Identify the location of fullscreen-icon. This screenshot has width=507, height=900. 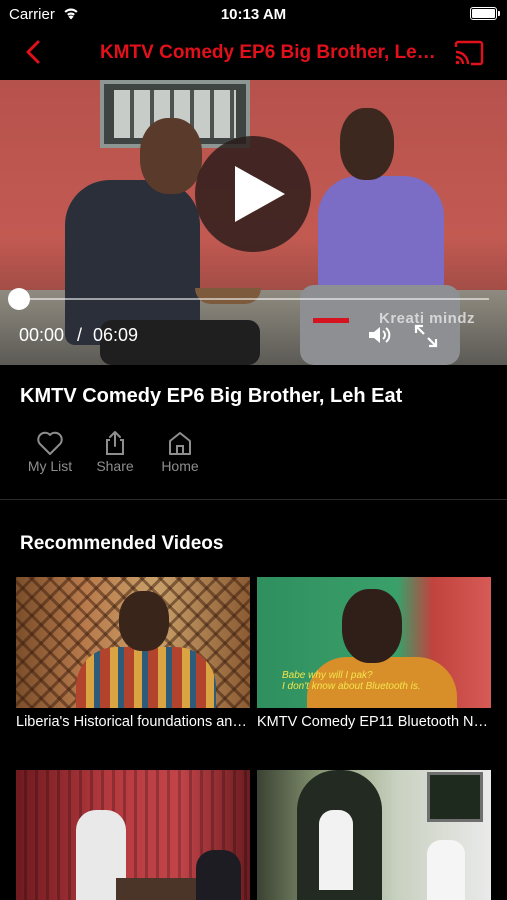
(426, 336).